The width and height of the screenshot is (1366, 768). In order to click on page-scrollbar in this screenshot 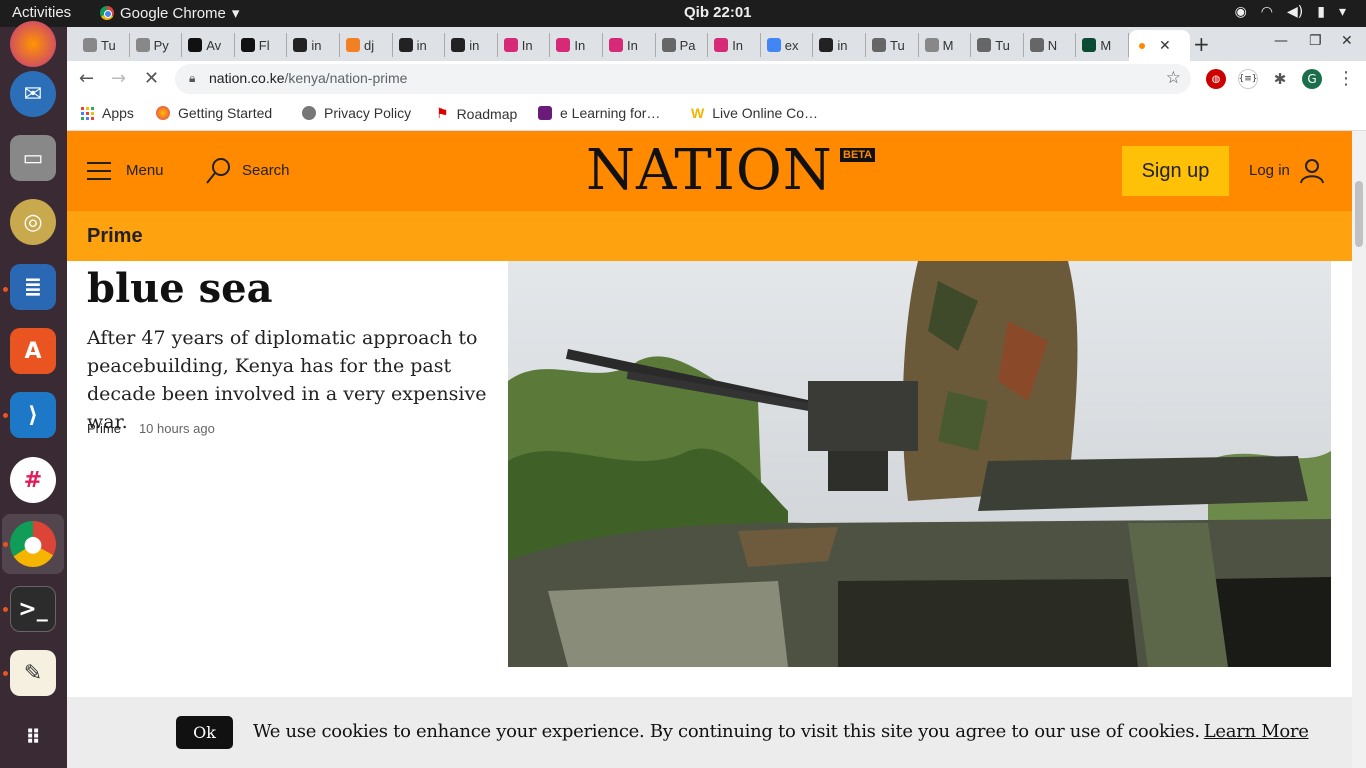, I will do `click(1359, 449)`.